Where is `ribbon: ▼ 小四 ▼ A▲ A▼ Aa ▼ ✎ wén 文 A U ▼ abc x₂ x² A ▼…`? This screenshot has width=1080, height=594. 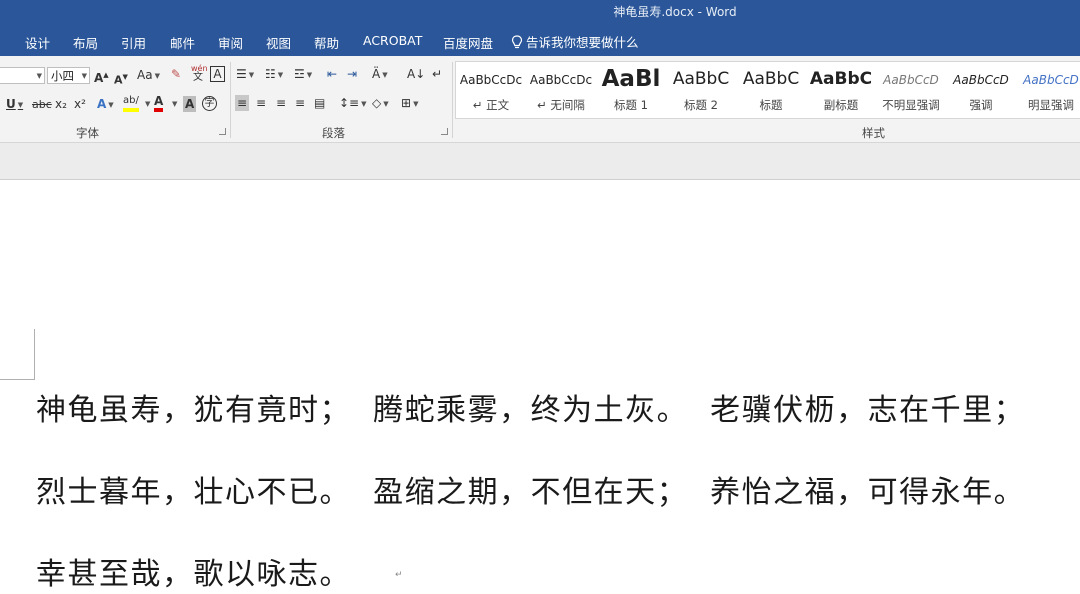 ribbon: ▼ 小四 ▼ A▲ A▼ Aa ▼ ✎ wén 文 A U ▼ abc x₂ x² A ▼… is located at coordinates (540, 99).